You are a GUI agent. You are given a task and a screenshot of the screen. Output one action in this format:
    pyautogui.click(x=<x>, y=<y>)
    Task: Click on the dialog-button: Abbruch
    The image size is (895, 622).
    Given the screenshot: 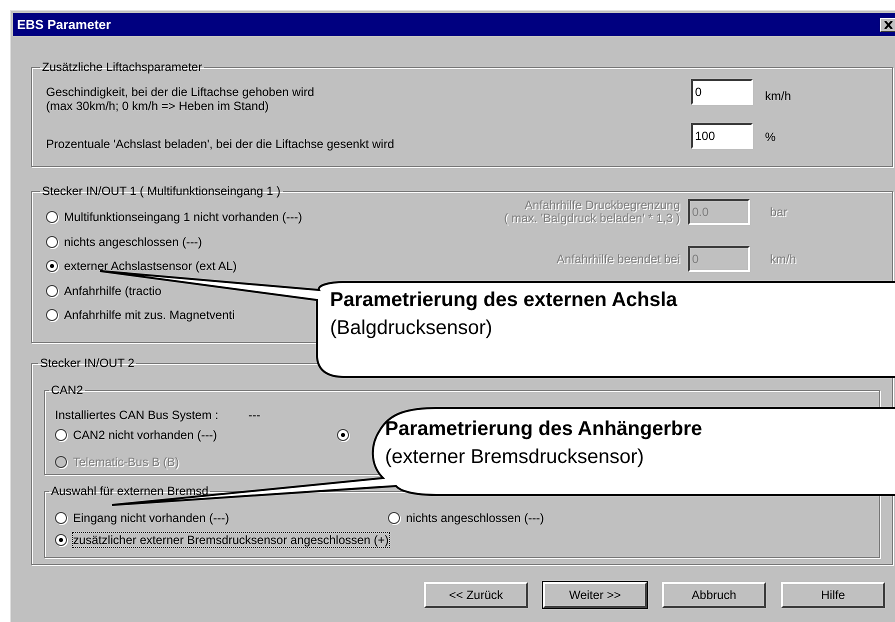 What is the action you would take?
    pyautogui.click(x=714, y=595)
    